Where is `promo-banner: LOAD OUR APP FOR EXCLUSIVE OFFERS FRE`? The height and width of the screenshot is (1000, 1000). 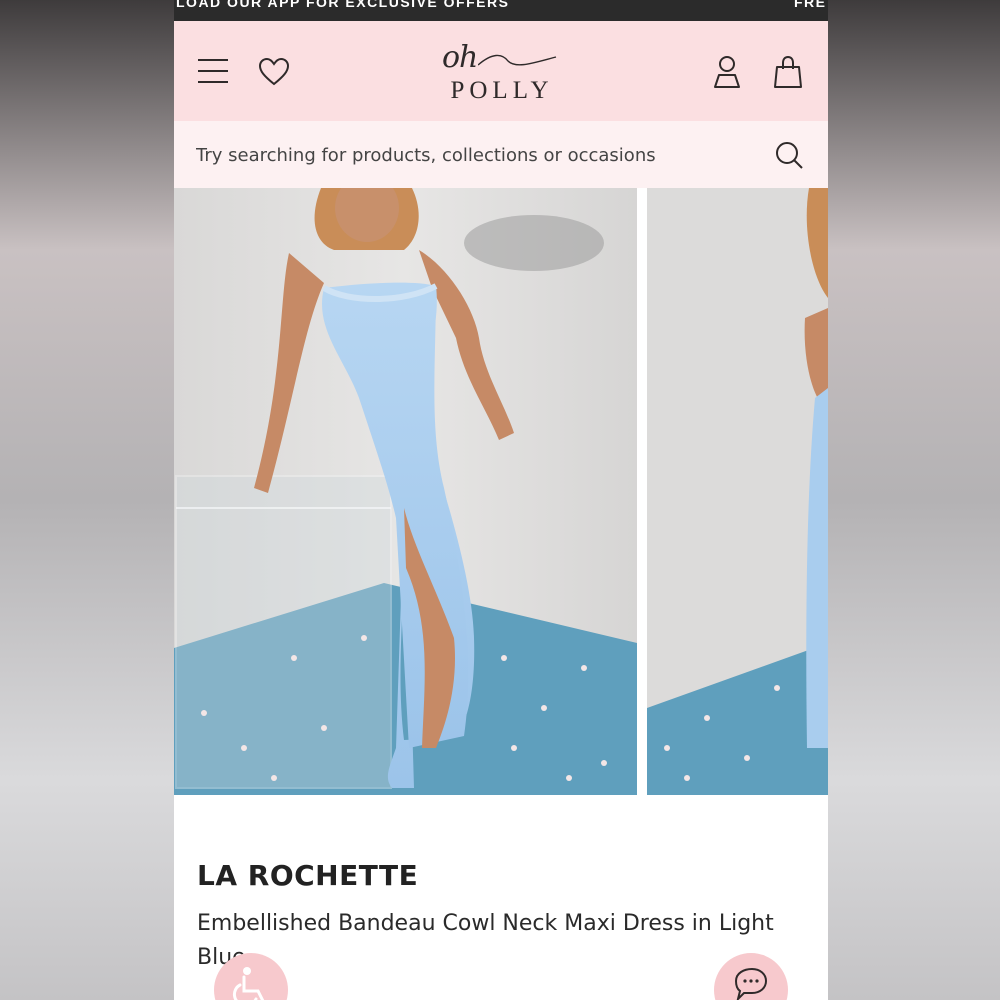 promo-banner: LOAD OUR APP FOR EXCLUSIVE OFFERS FRE is located at coordinates (501, 10).